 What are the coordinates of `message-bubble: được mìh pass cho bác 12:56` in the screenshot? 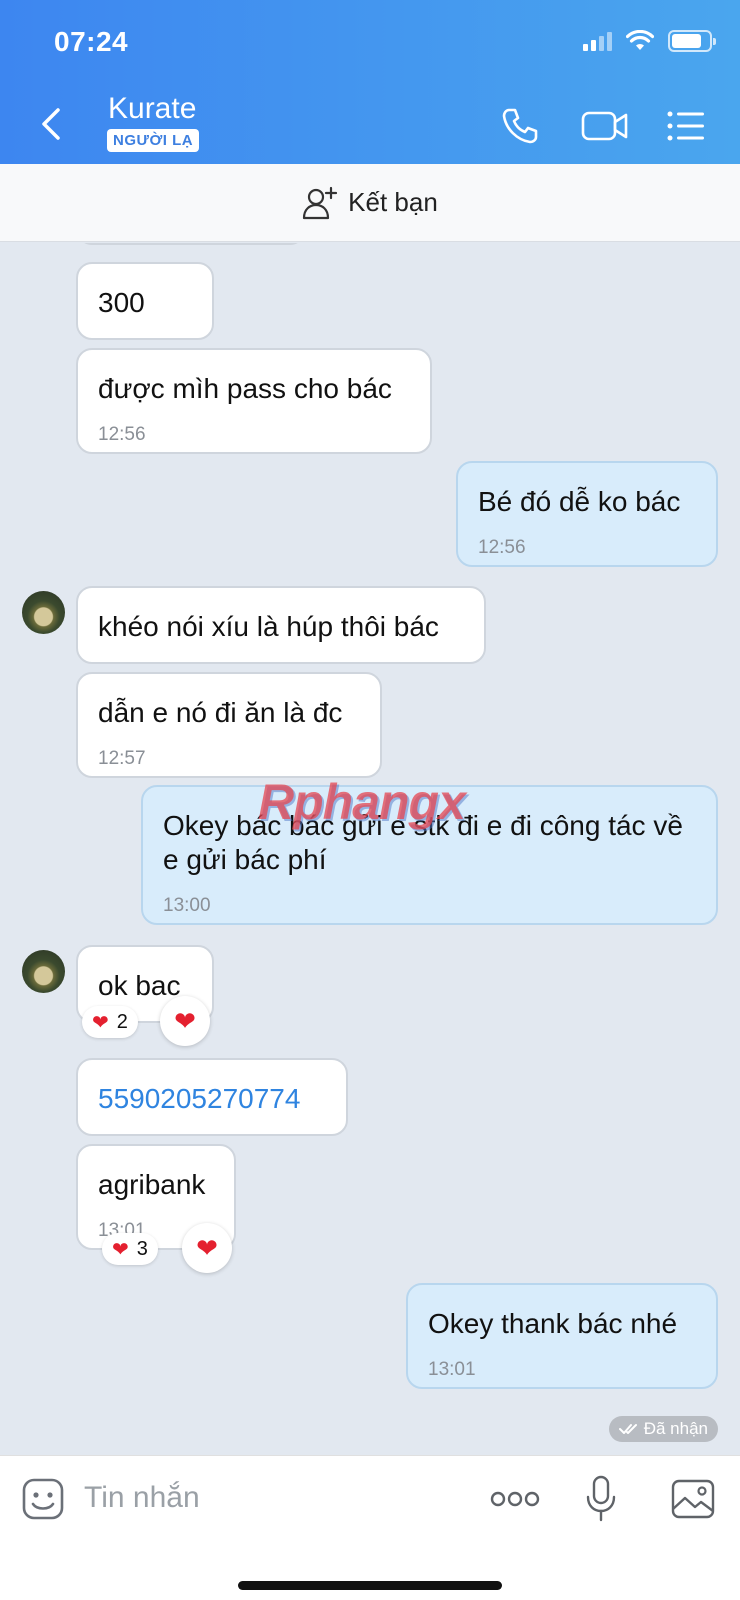 It's located at (254, 401).